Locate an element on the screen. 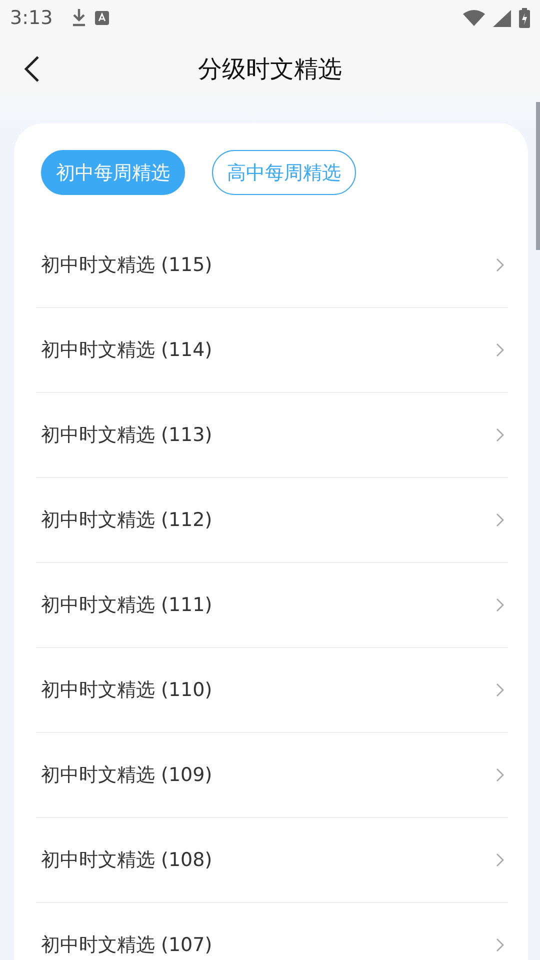  list-item-title: 初中时文精选 (109) is located at coordinates (126, 775).